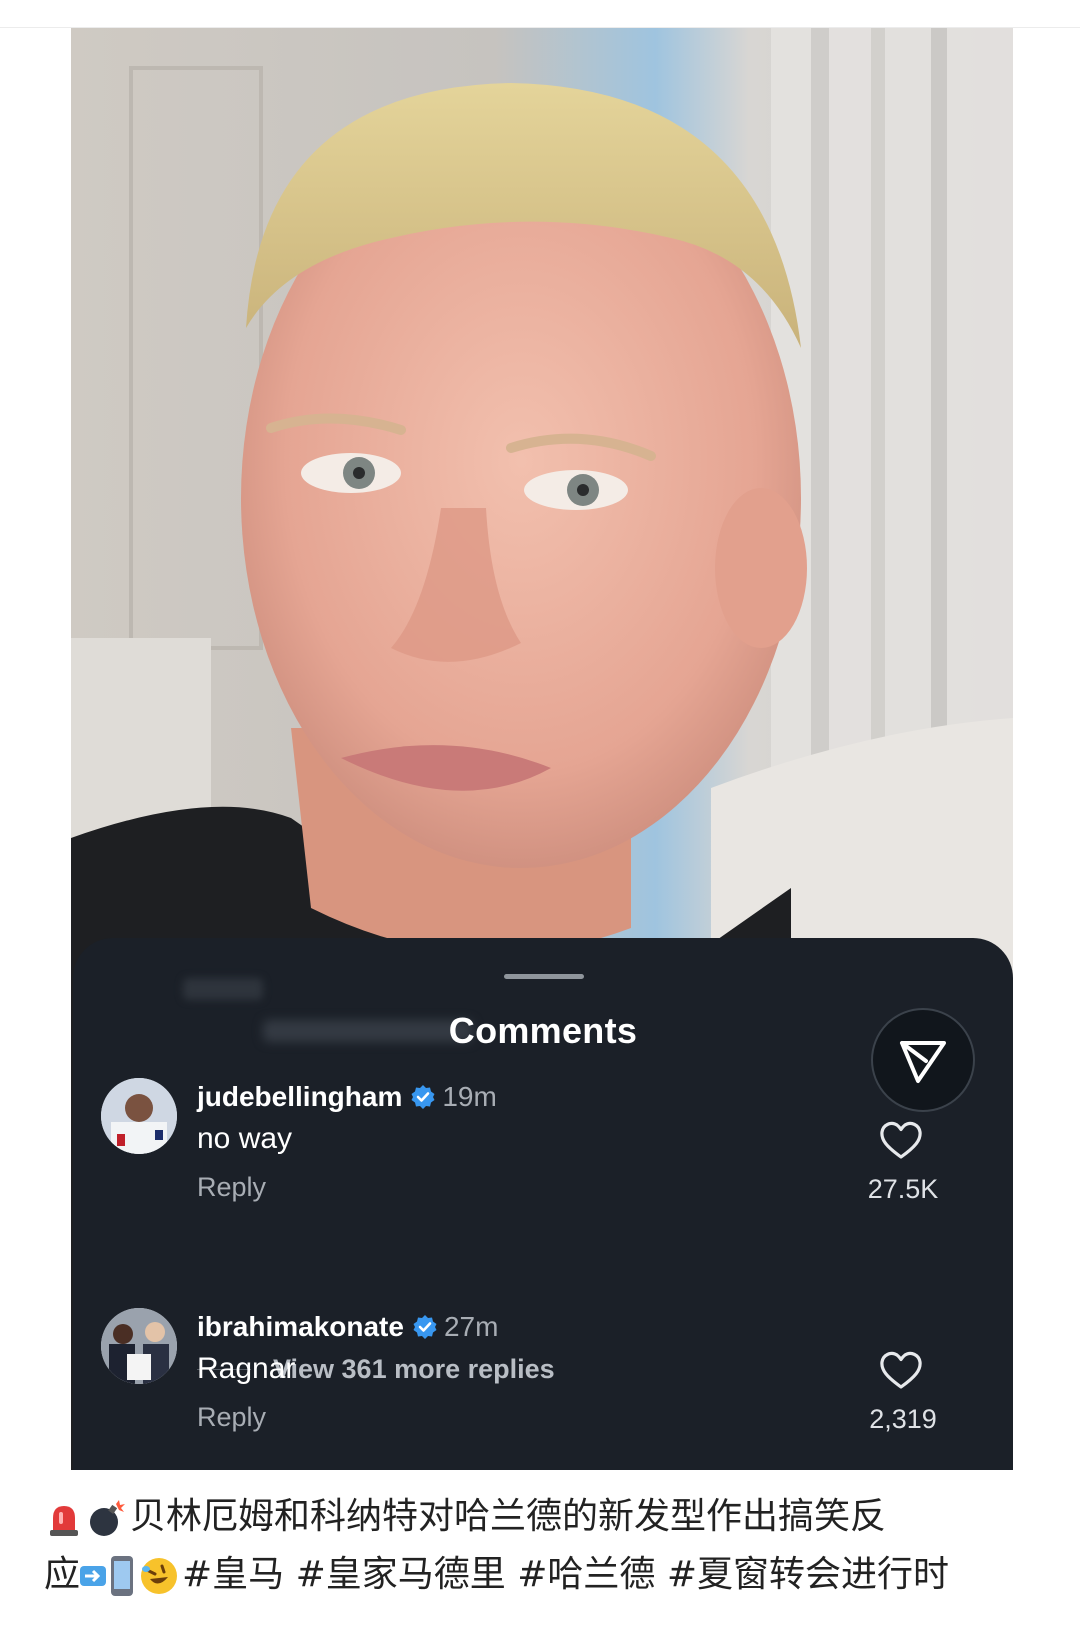  Describe the element at coordinates (903, 1189) in the screenshot. I see `like-count: 27.5K` at that location.